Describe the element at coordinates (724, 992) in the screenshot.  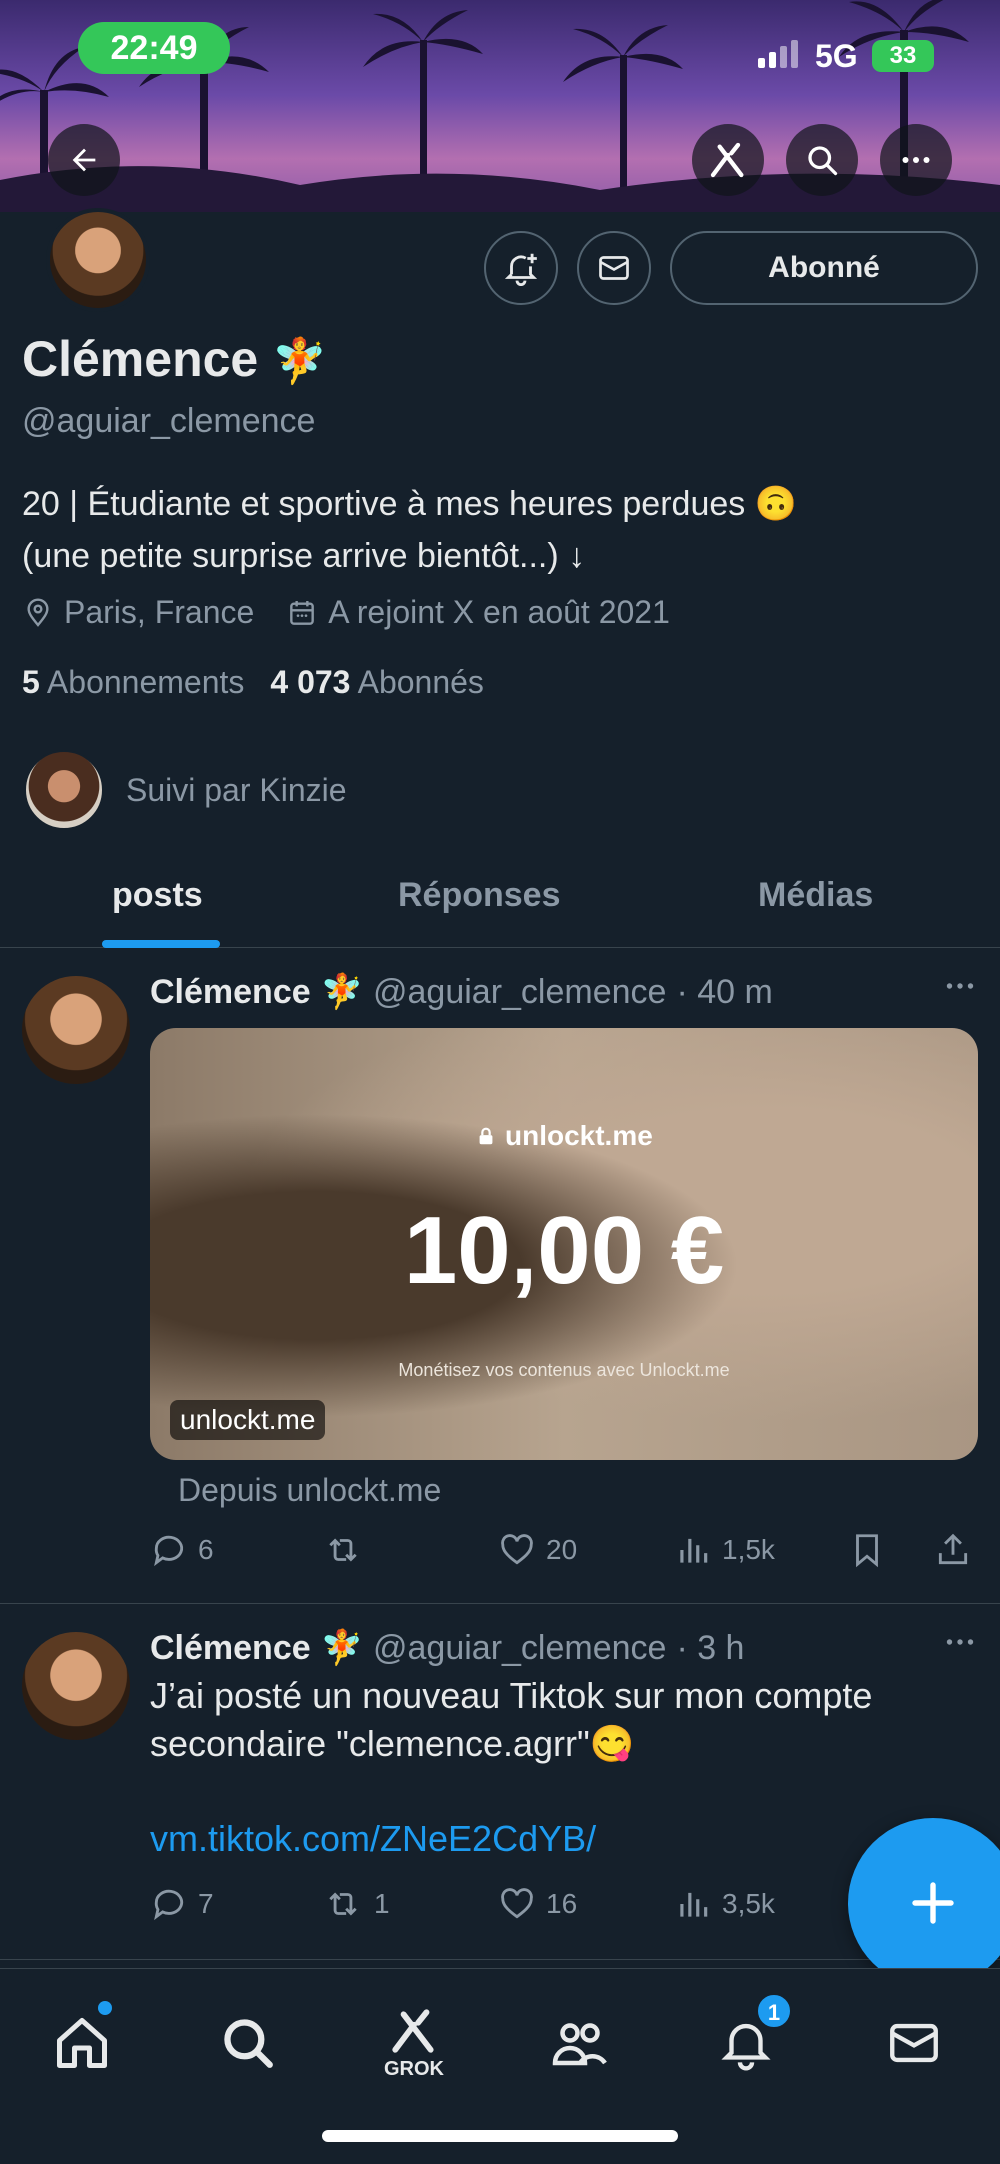
I see `post-time: · 40 m` at that location.